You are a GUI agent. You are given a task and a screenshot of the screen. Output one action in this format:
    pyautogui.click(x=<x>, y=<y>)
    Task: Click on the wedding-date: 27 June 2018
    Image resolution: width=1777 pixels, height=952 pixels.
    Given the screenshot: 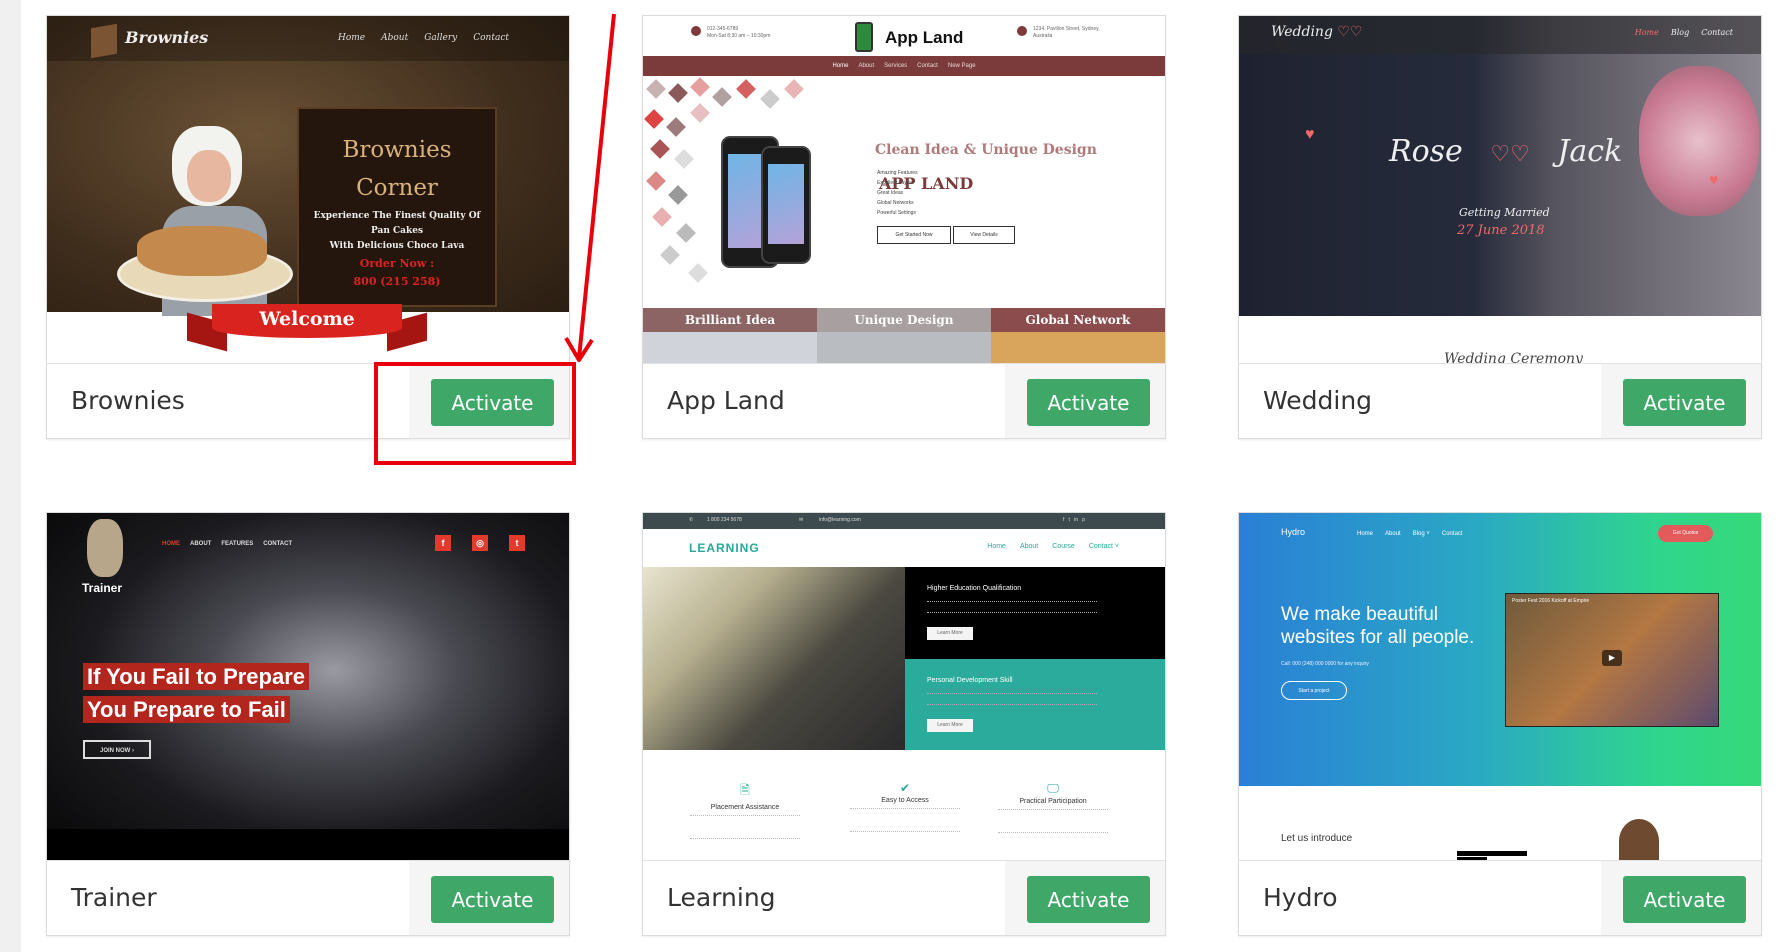 What is the action you would take?
    pyautogui.click(x=1501, y=230)
    